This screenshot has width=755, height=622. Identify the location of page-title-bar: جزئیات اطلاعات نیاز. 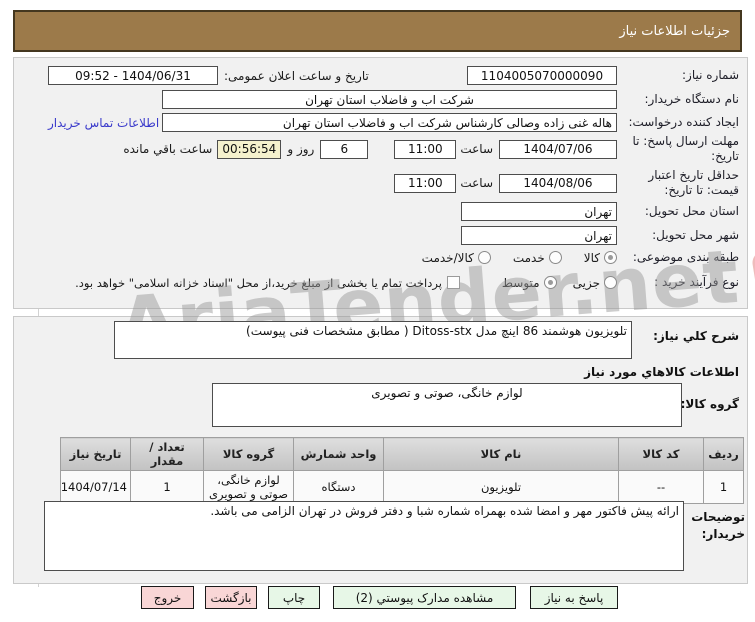
(377, 31).